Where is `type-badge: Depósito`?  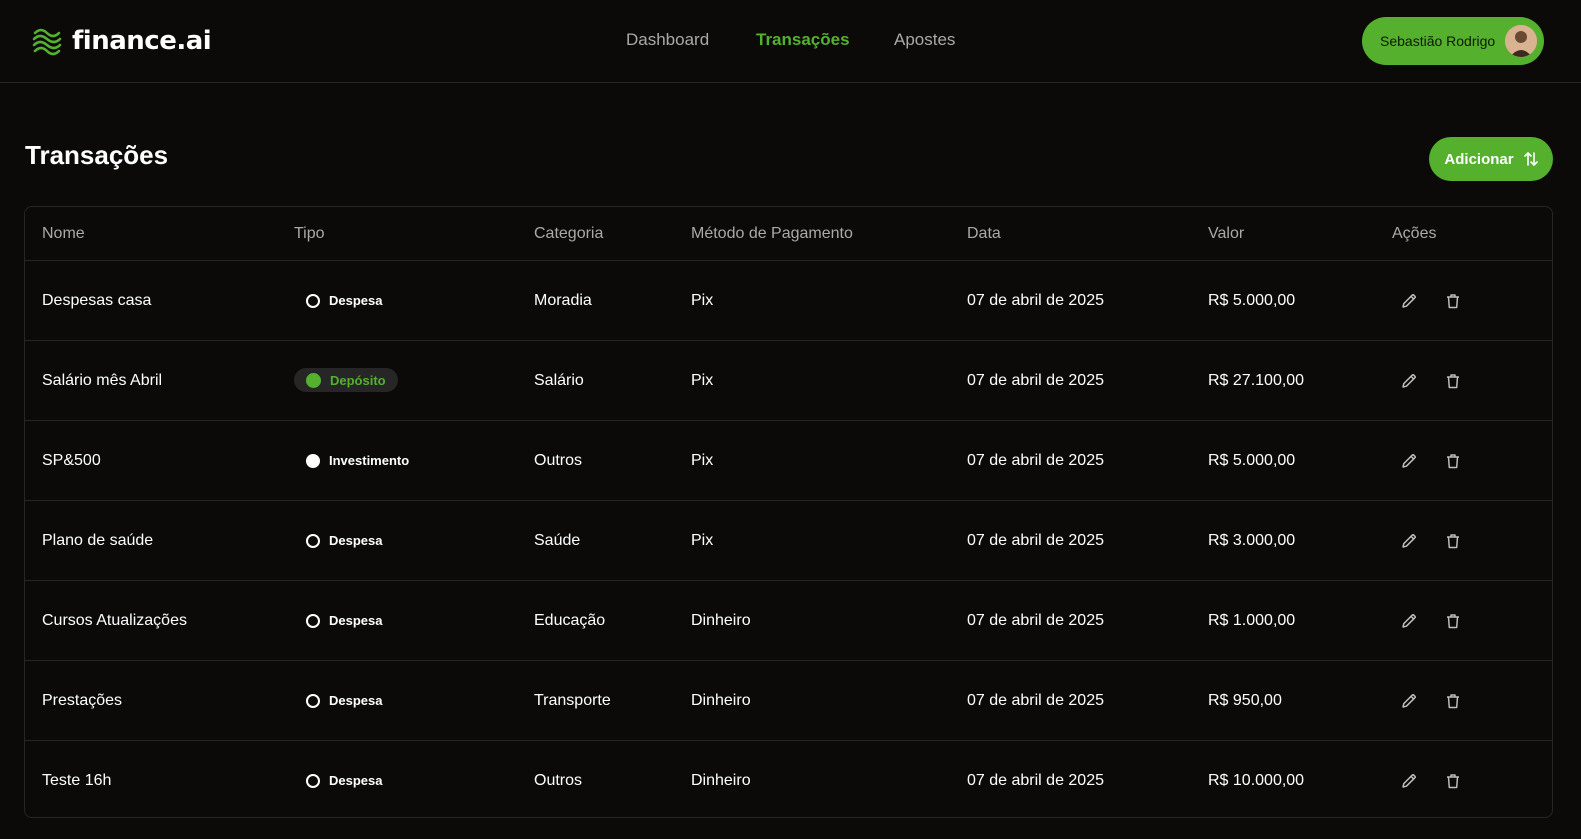
type-badge: Depósito is located at coordinates (346, 380).